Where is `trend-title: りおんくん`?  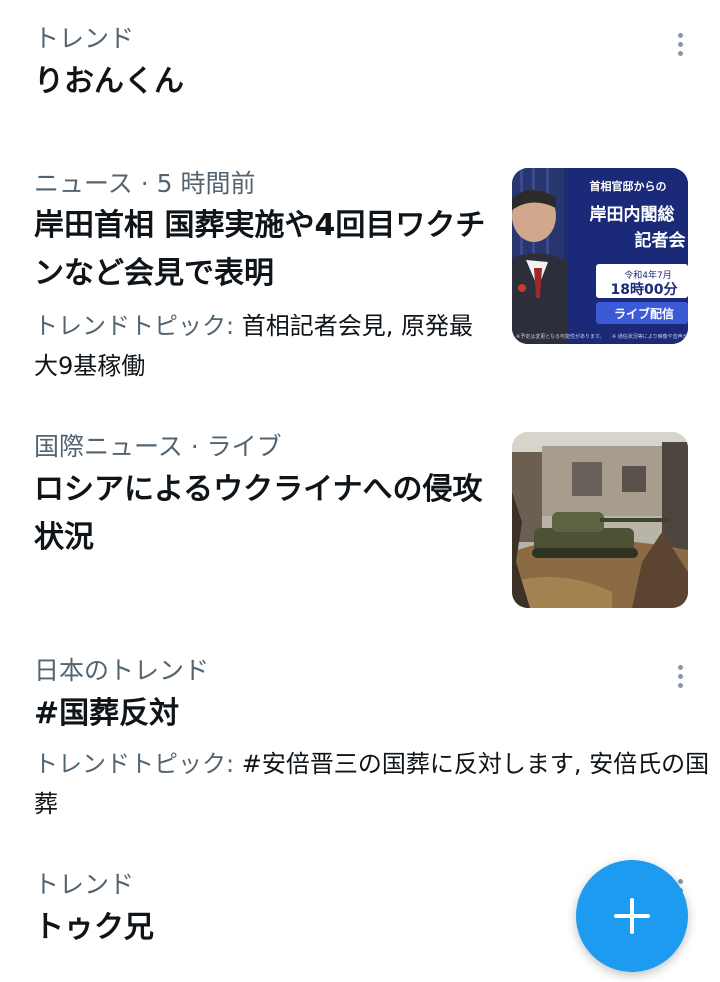
trend-title: りおんくん is located at coordinates (109, 81).